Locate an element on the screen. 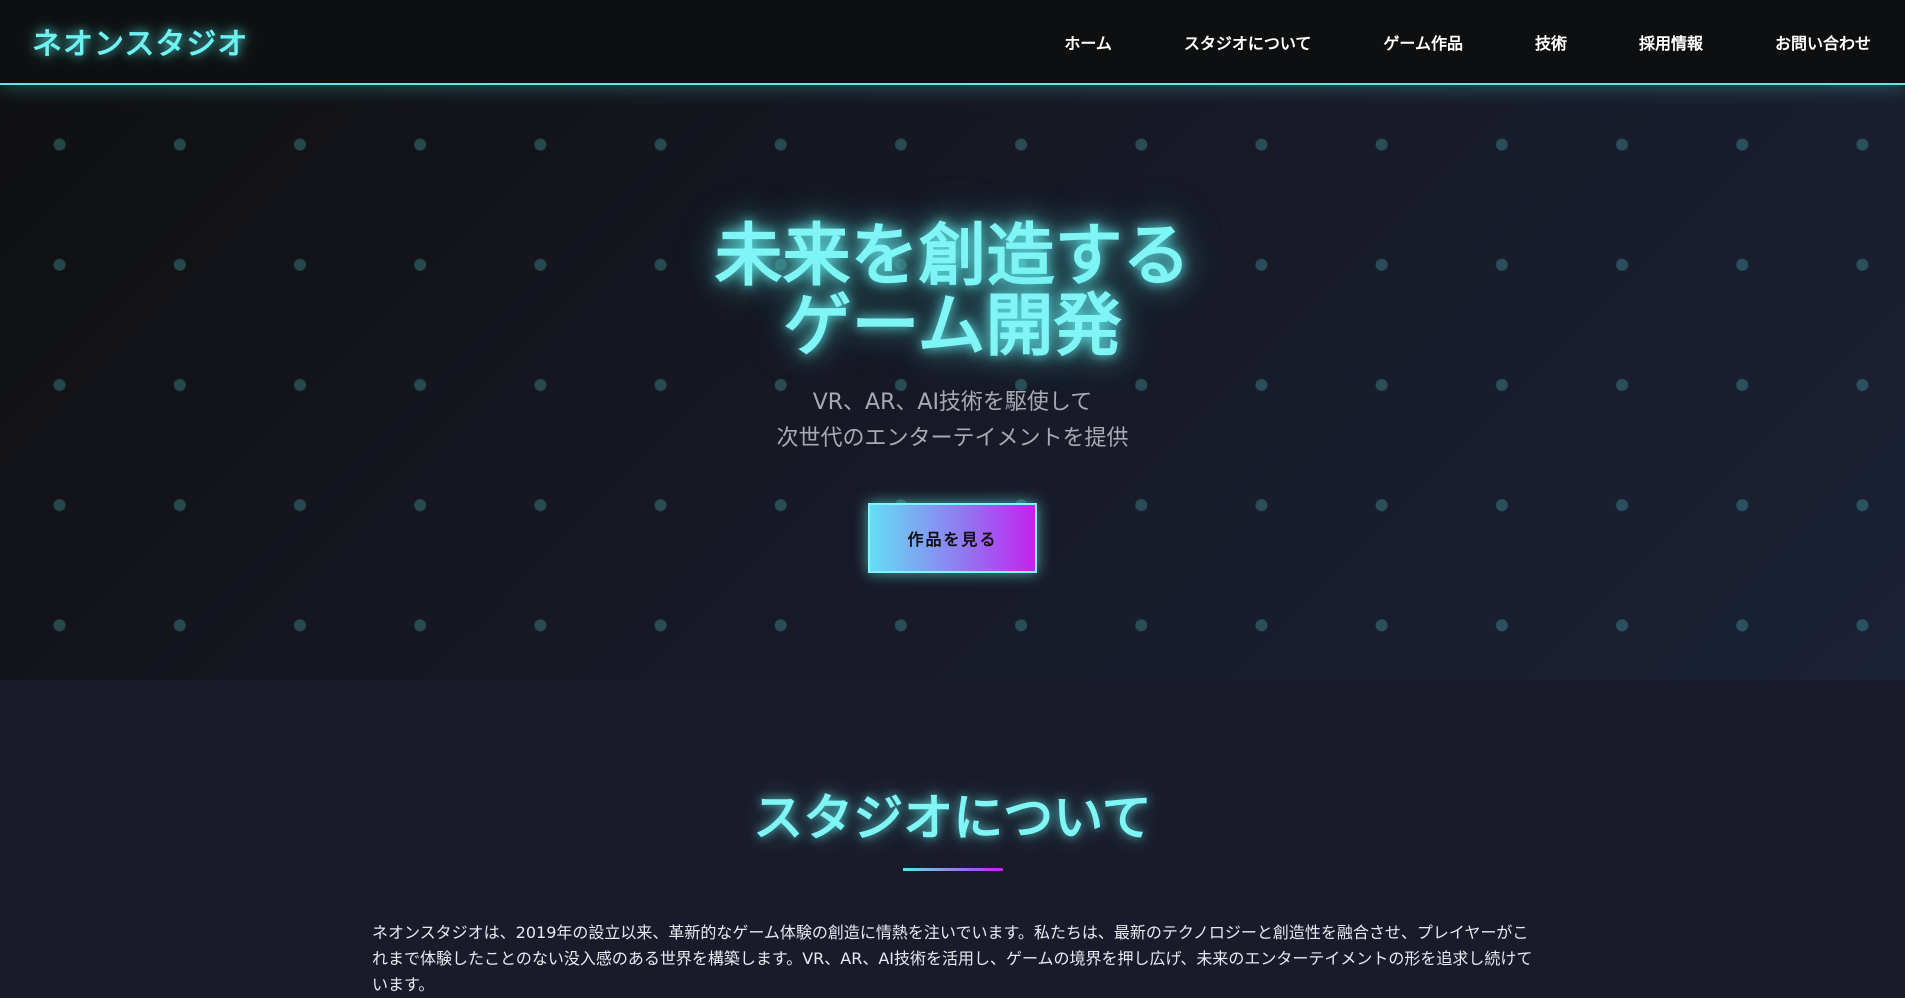 The width and height of the screenshot is (1905, 998). about-title-underline is located at coordinates (953, 869).